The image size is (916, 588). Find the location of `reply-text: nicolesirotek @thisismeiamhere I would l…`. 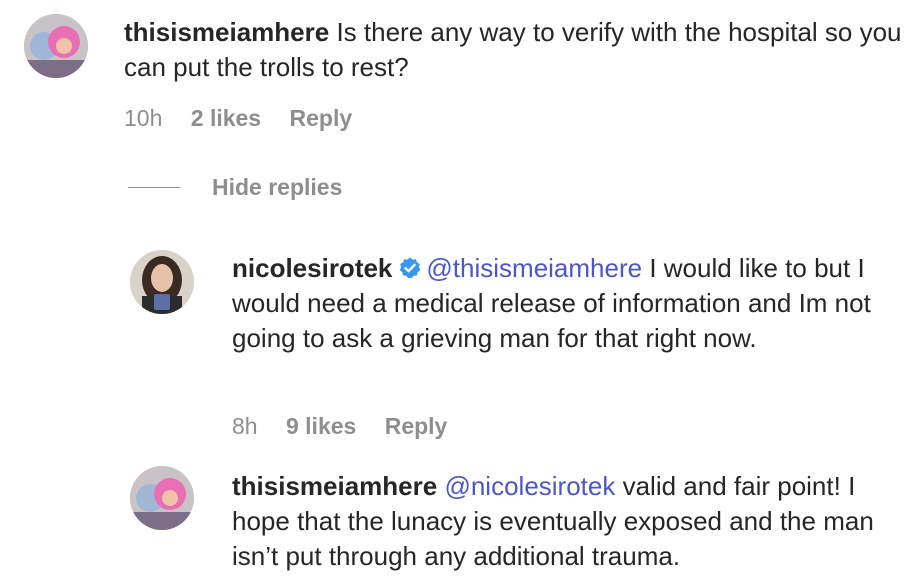

reply-text: nicolesirotek @thisismeiamhere I would l… is located at coordinates (568, 303).